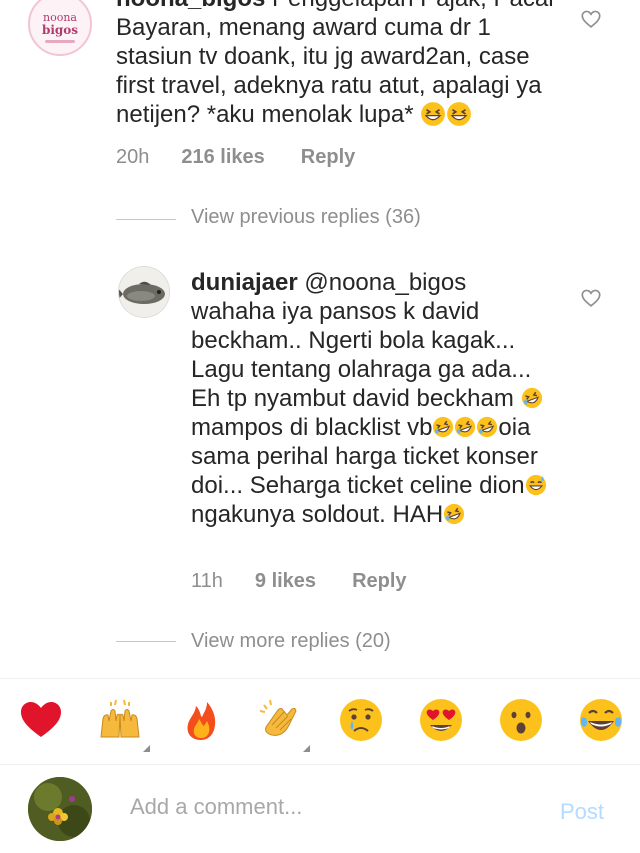 Image resolution: width=640 pixels, height=853 pixels. What do you see at coordinates (133, 157) in the screenshot?
I see `comment-time: 20h` at bounding box center [133, 157].